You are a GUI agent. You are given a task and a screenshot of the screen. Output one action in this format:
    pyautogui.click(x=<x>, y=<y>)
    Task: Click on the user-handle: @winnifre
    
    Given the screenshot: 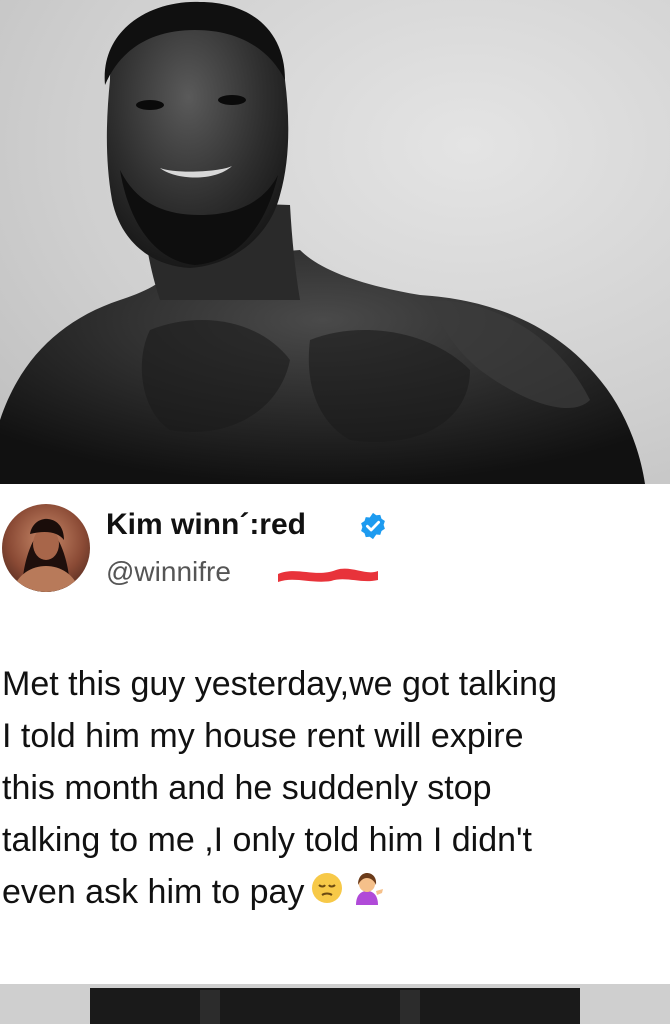 What is the action you would take?
    pyautogui.click(x=168, y=572)
    